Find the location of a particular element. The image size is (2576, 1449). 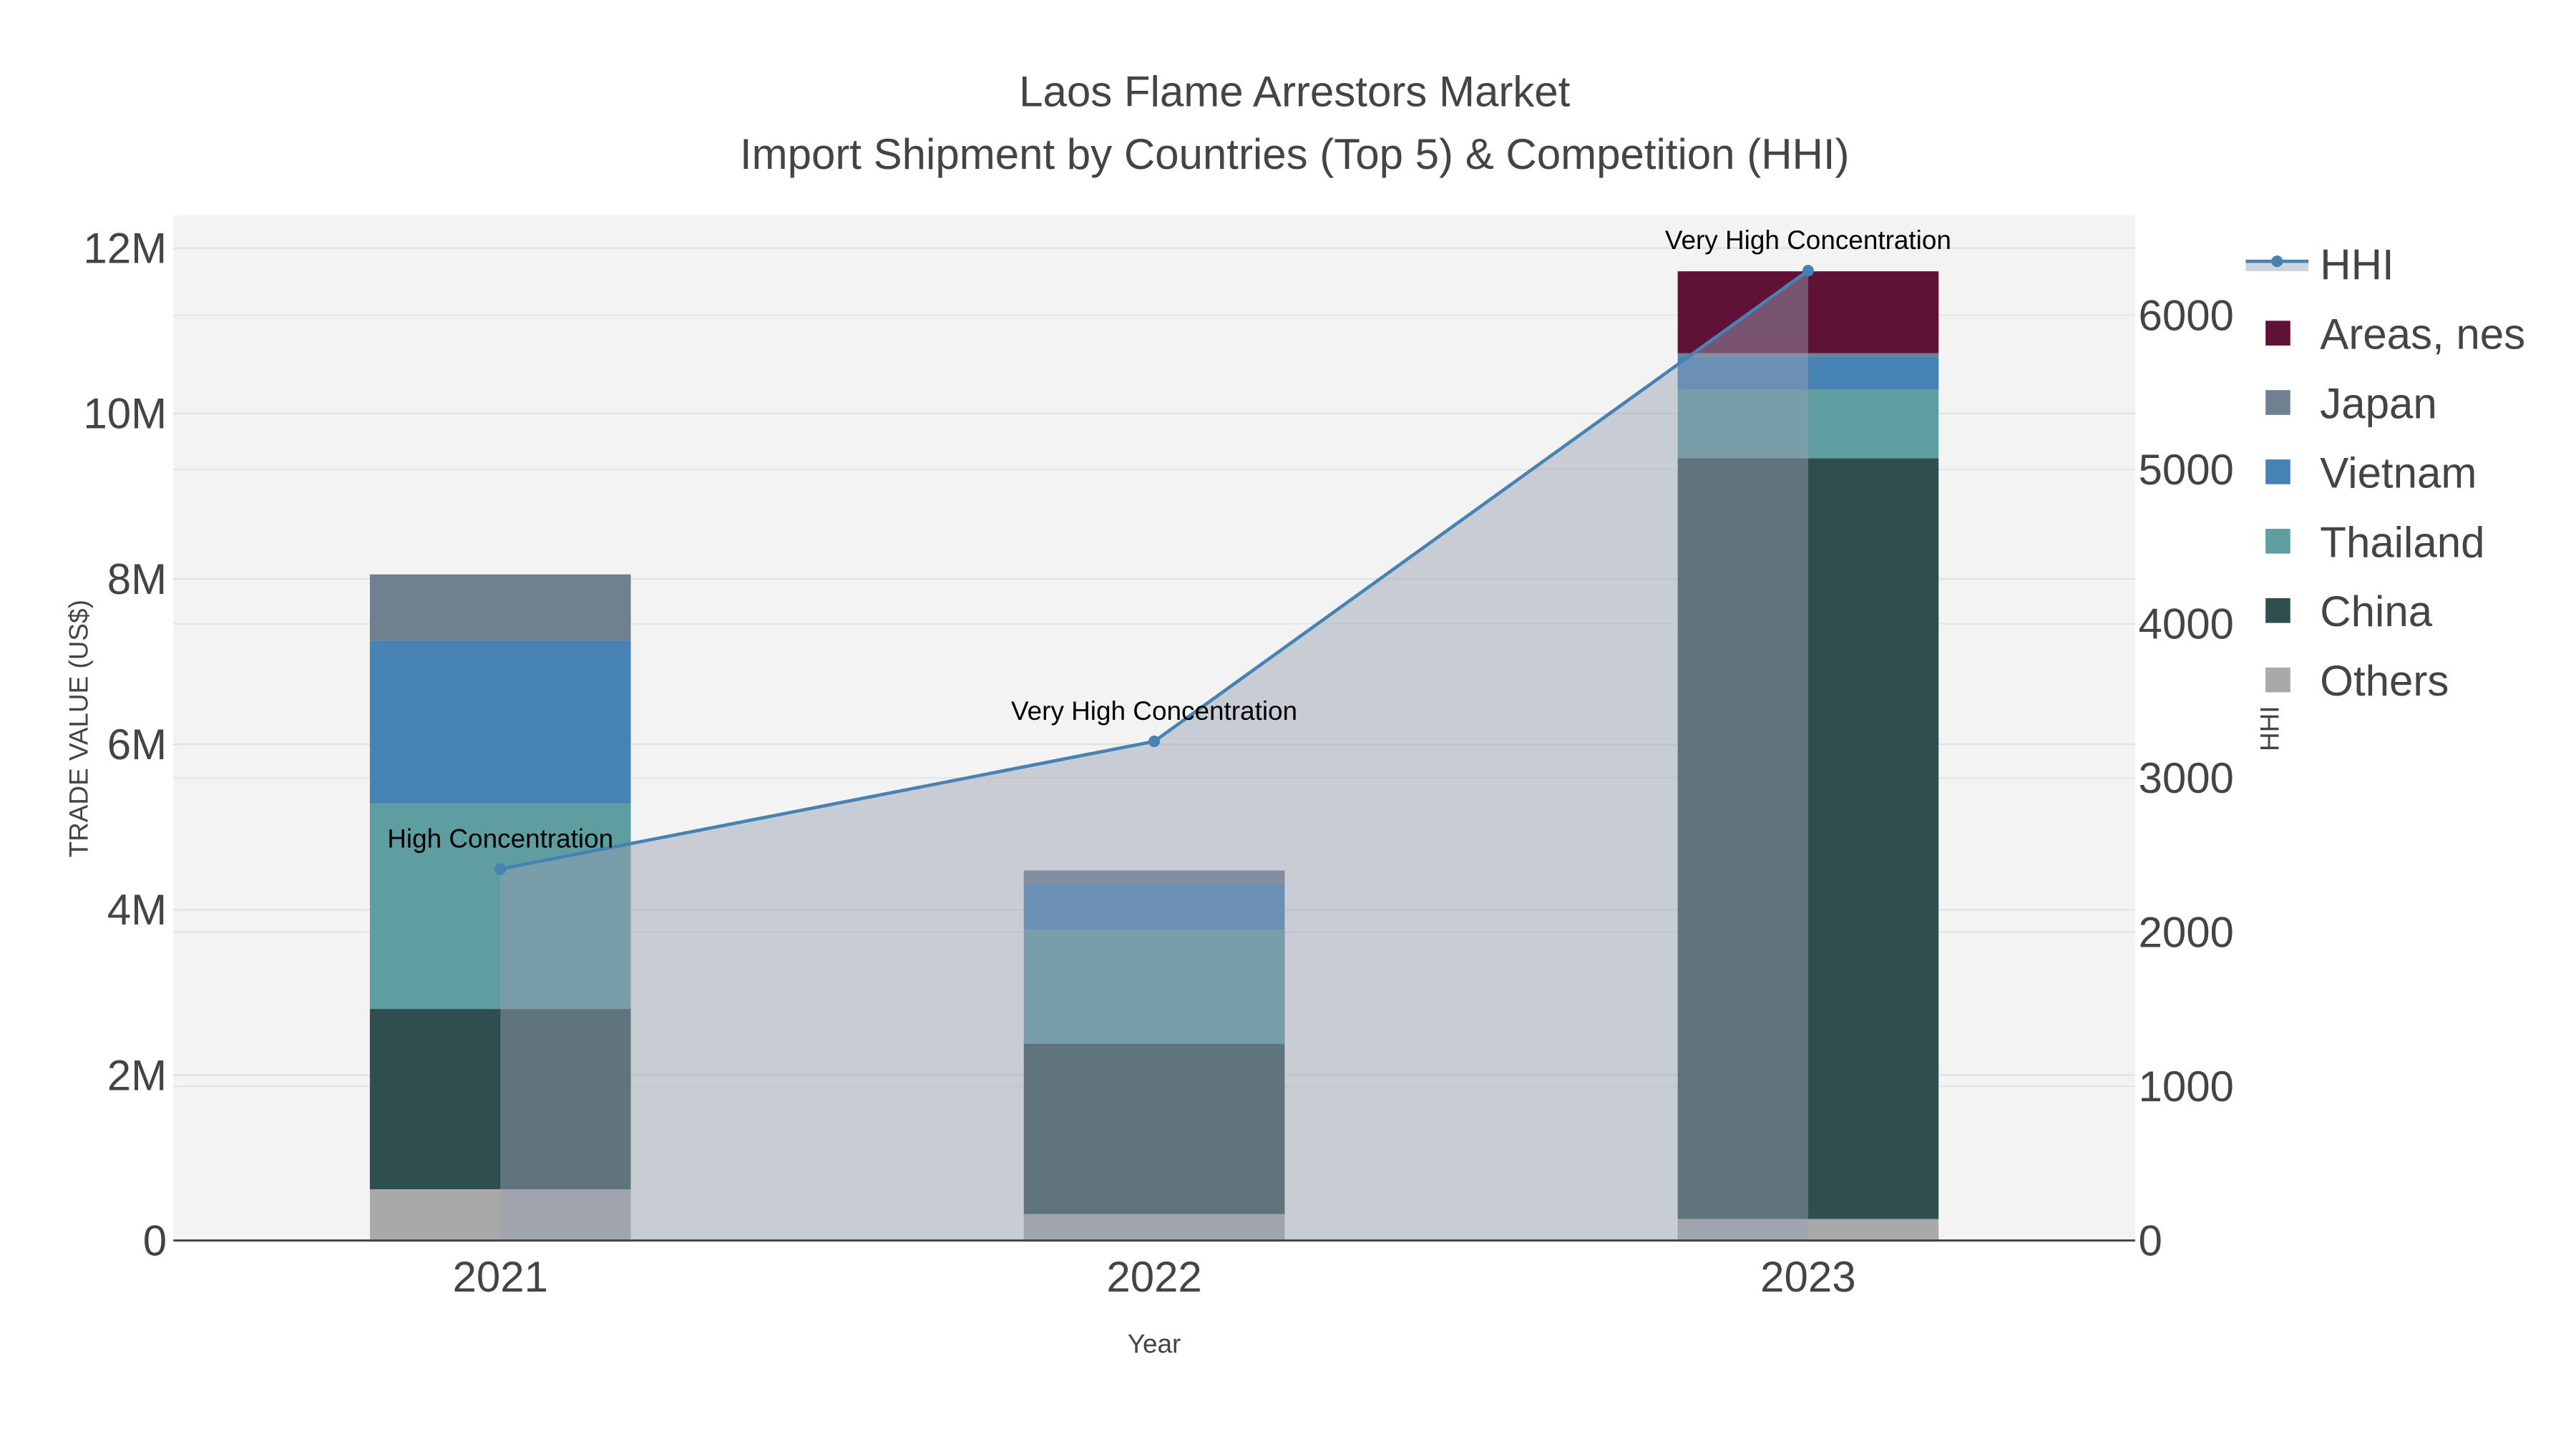

legend-item-china: China is located at coordinates (2349, 611).